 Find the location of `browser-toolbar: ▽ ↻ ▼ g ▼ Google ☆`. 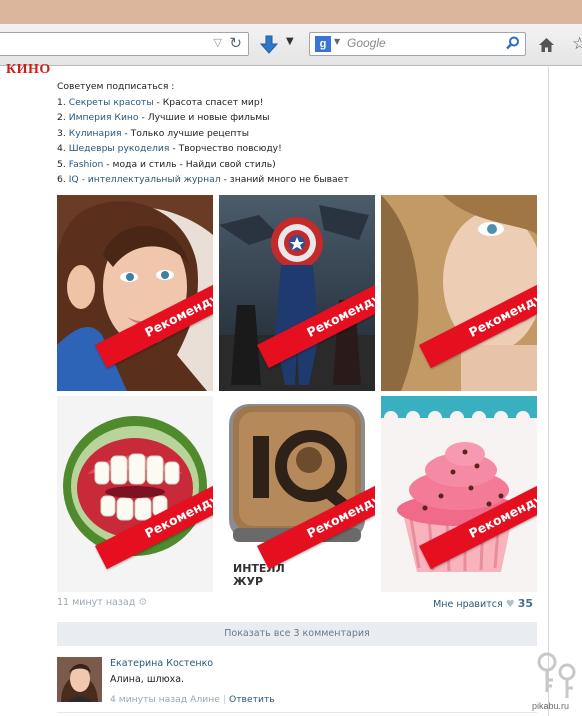

browser-toolbar: ▽ ↻ ▼ g ▼ Google ☆ is located at coordinates (291, 45).